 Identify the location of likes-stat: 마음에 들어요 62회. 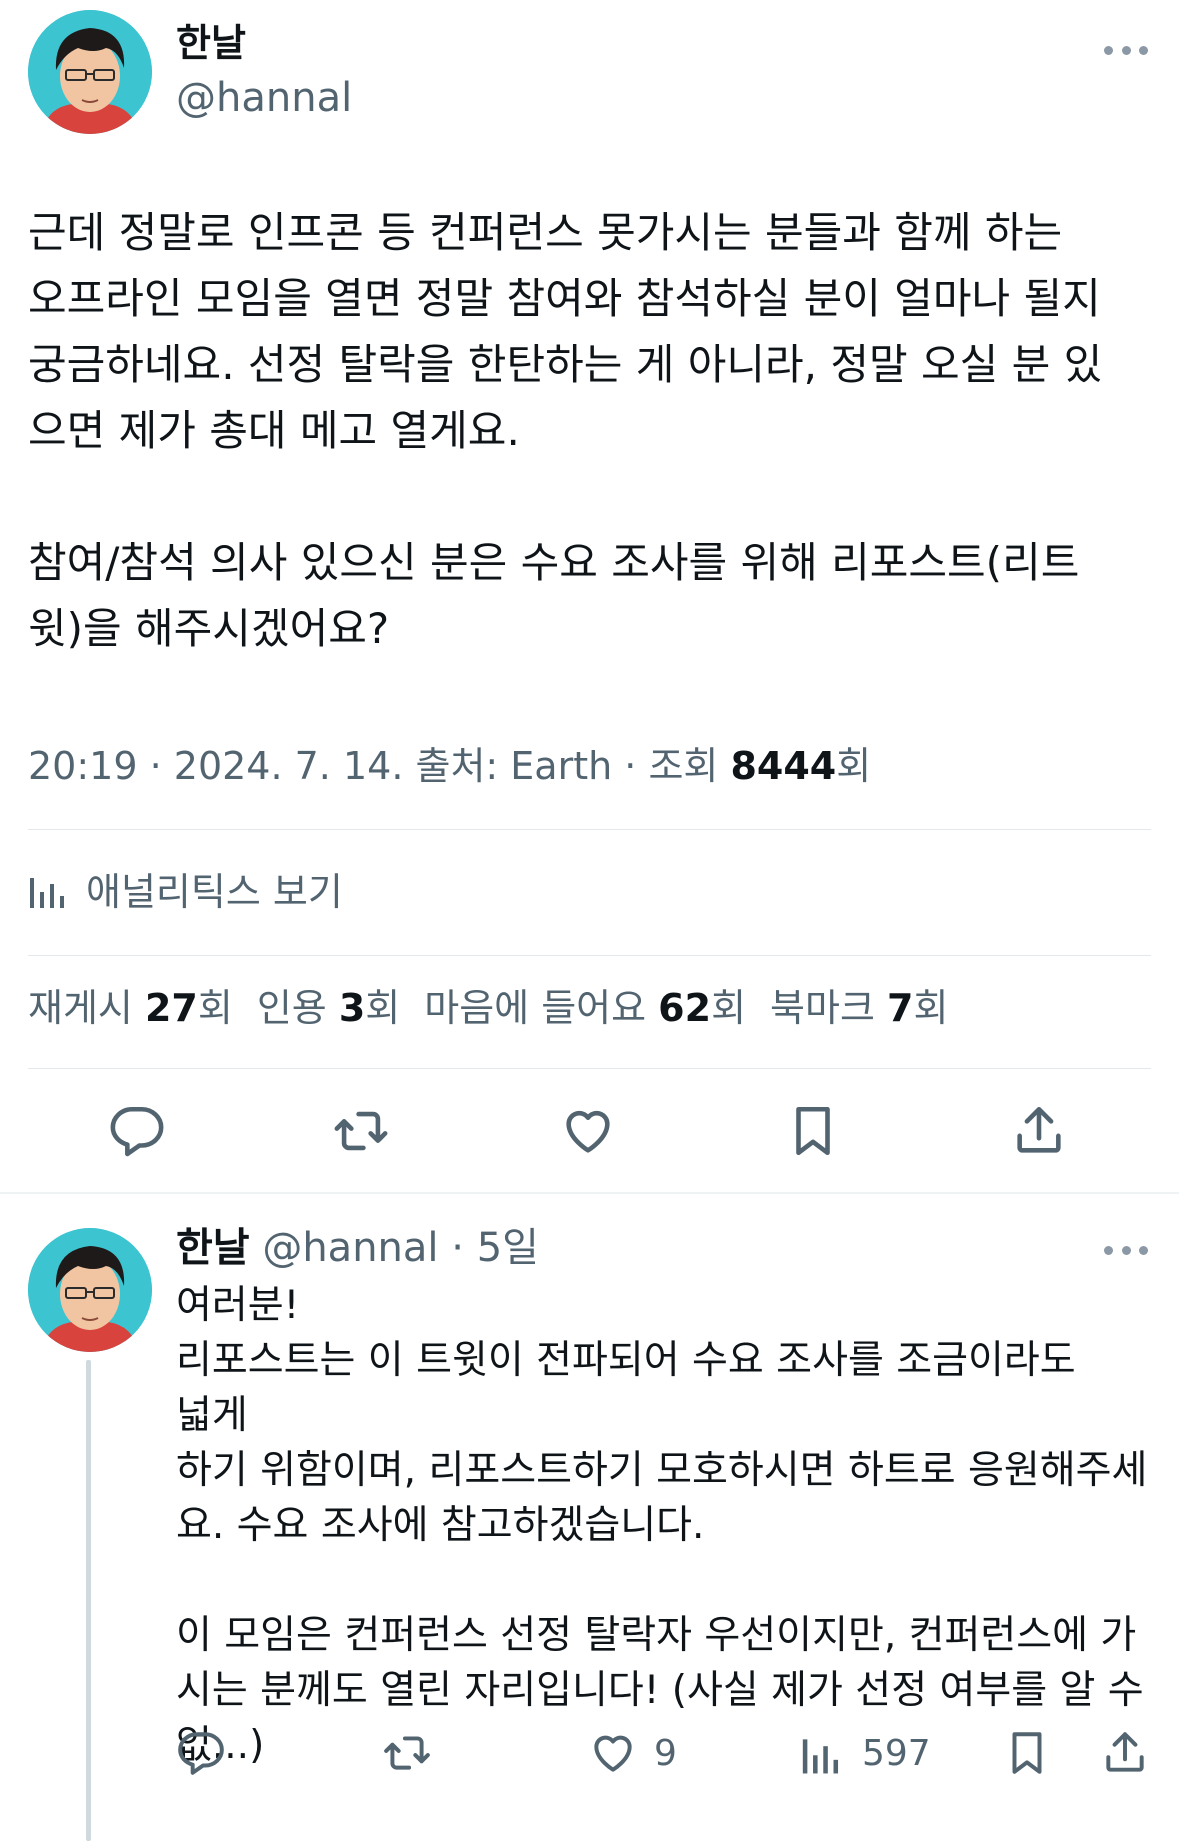
(585, 1008).